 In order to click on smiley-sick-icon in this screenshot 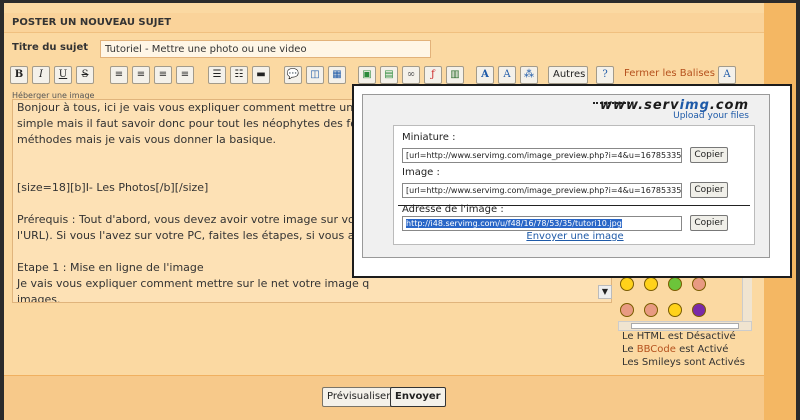, I will do `click(675, 284)`.